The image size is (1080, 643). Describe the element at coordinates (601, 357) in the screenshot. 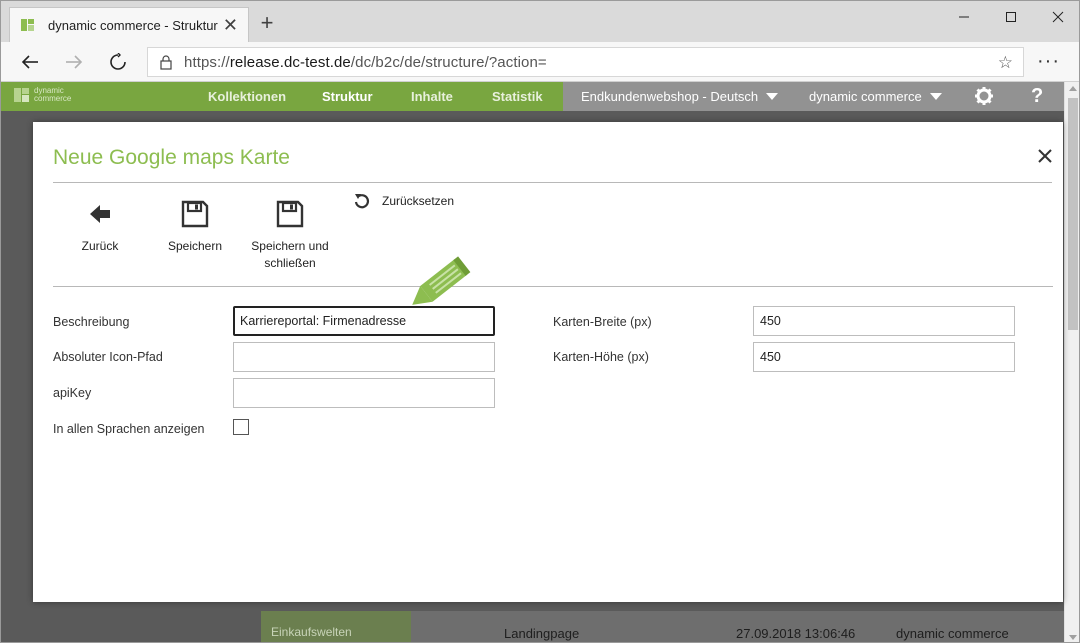

I see `karten-hoehe-label: Karten-Höhe (px)` at that location.